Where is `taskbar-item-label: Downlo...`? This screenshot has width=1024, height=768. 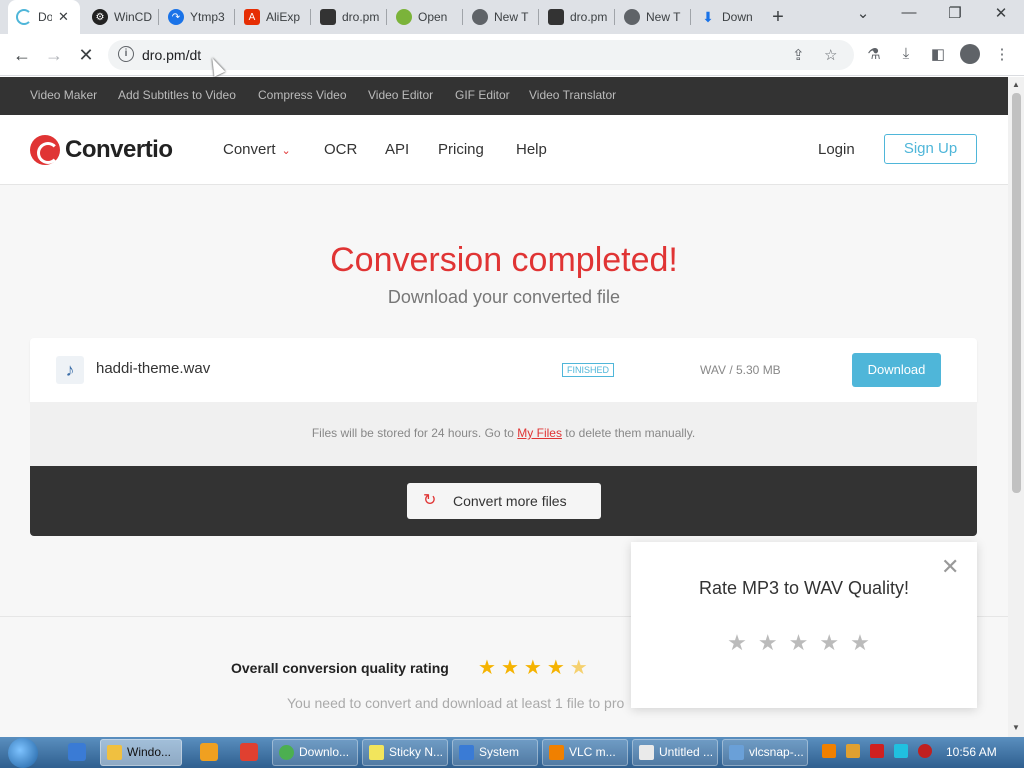
taskbar-item-label: Downlo... is located at coordinates (324, 752).